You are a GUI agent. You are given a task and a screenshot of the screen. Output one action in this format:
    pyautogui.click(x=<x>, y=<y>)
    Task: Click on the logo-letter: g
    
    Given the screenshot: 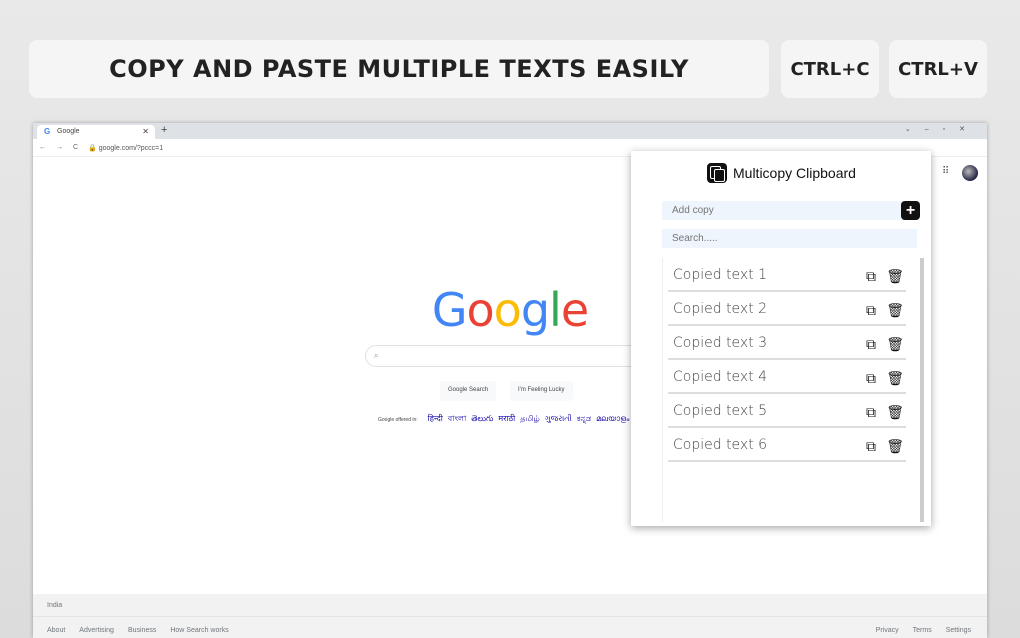 What is the action you would take?
    pyautogui.click(x=535, y=310)
    